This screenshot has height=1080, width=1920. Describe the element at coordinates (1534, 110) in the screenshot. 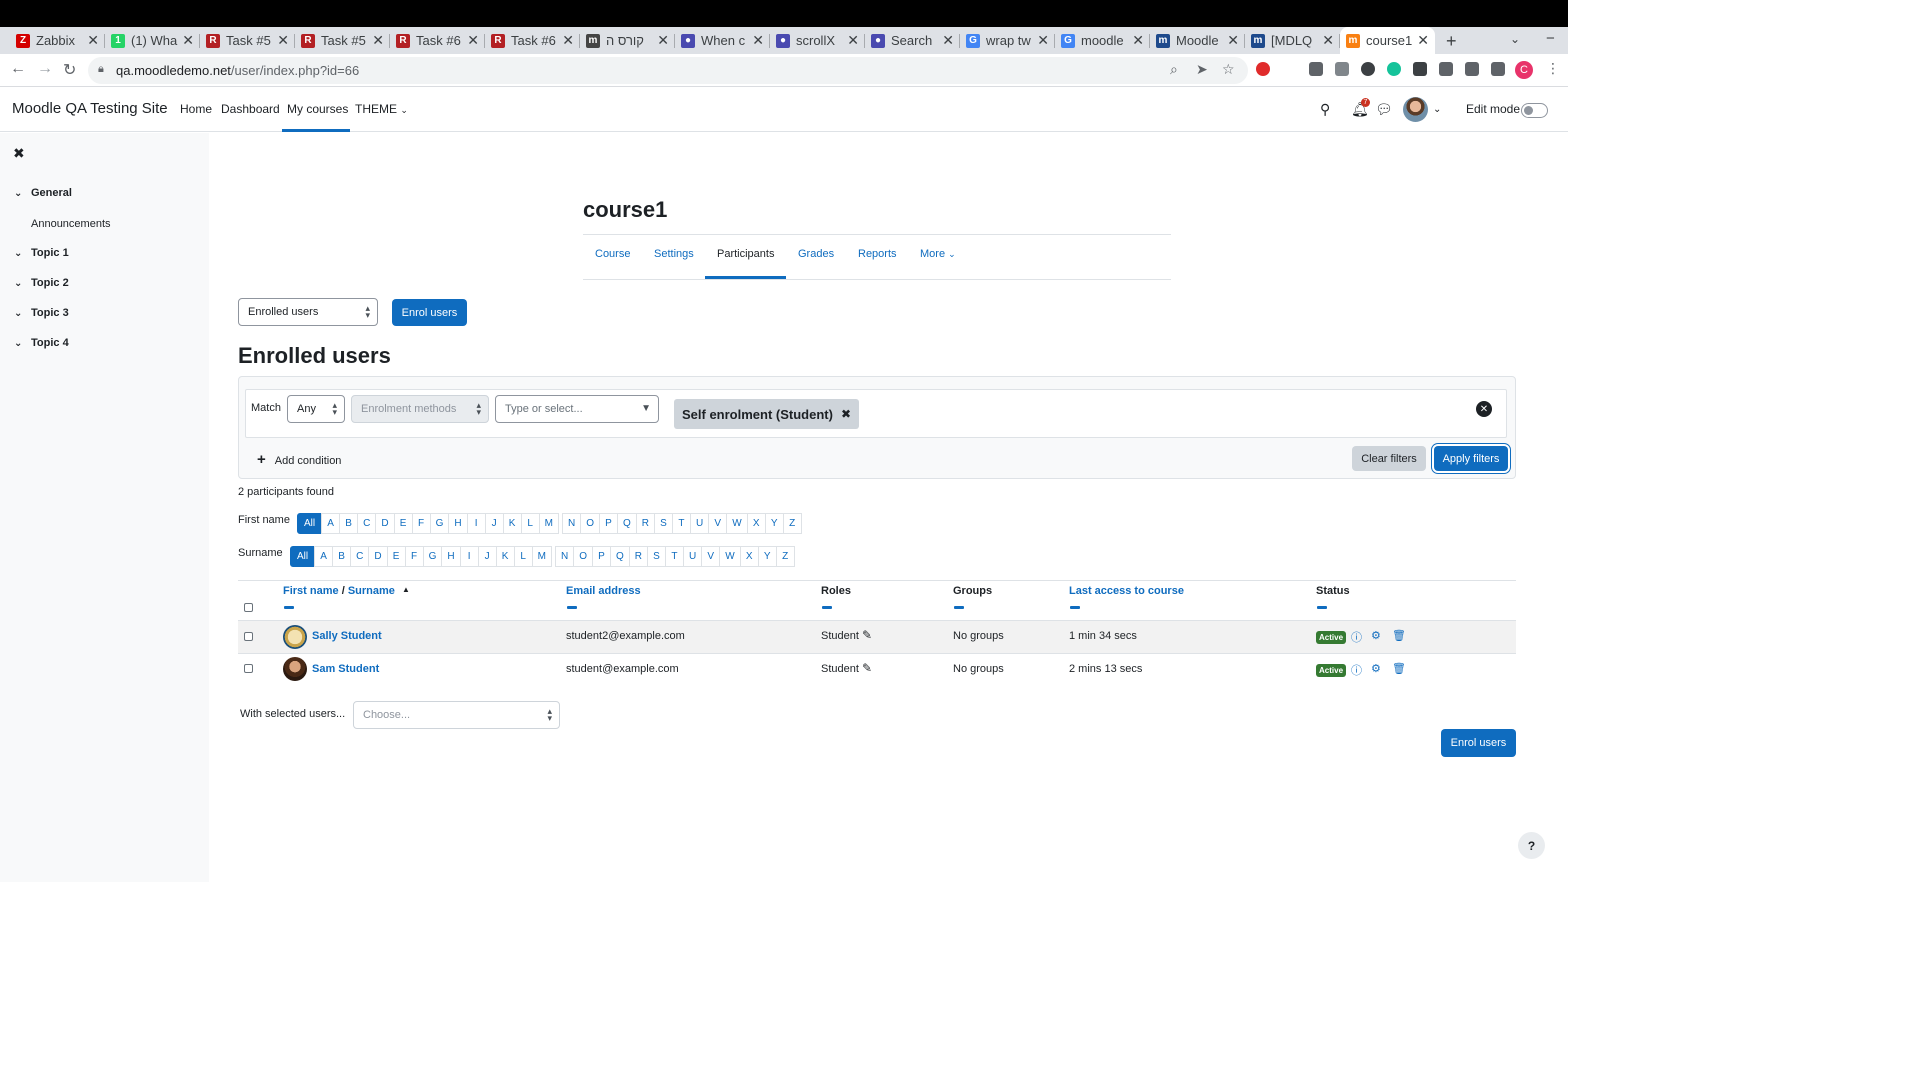

I see `edit-mode-toggle` at that location.